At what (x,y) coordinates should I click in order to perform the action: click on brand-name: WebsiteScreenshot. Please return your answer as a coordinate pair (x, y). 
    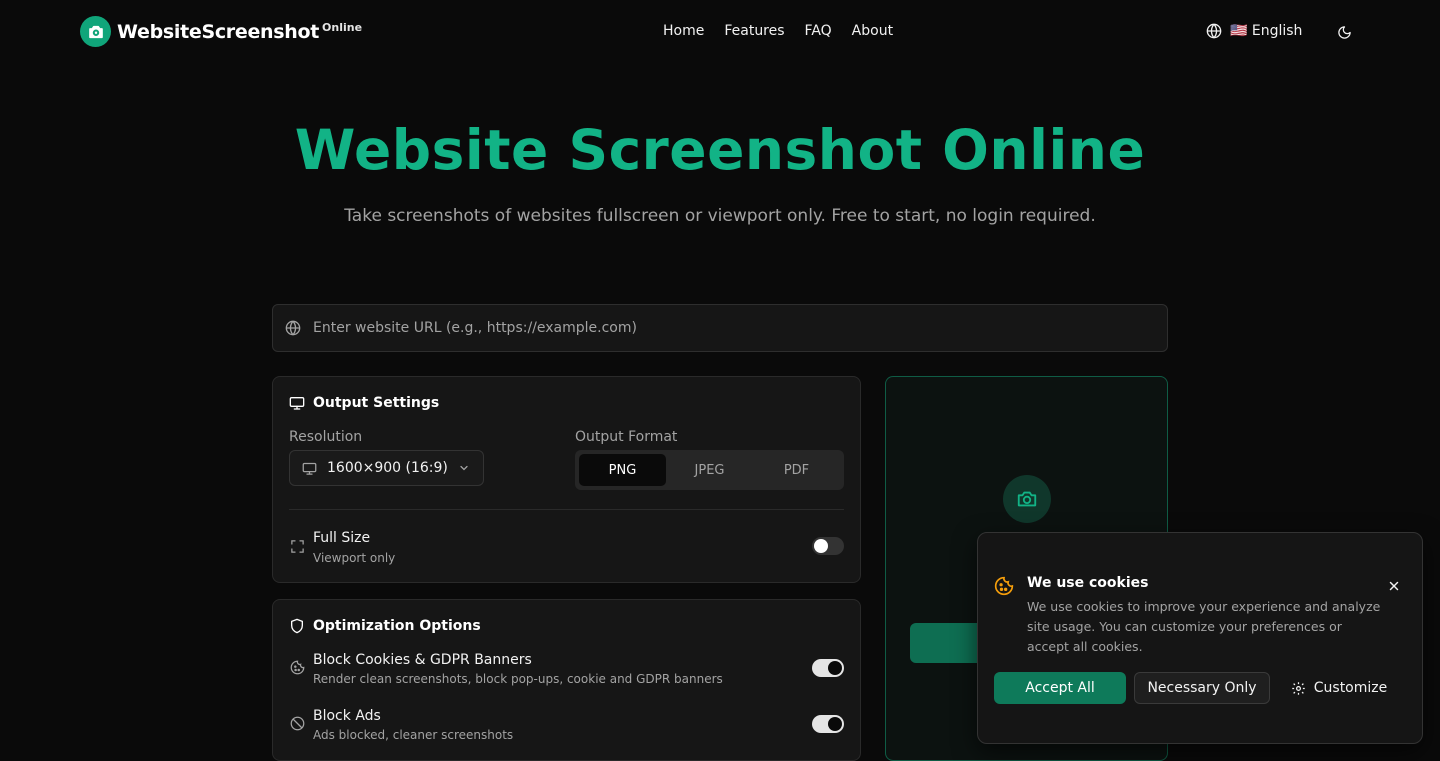
    Looking at the image, I should click on (218, 32).